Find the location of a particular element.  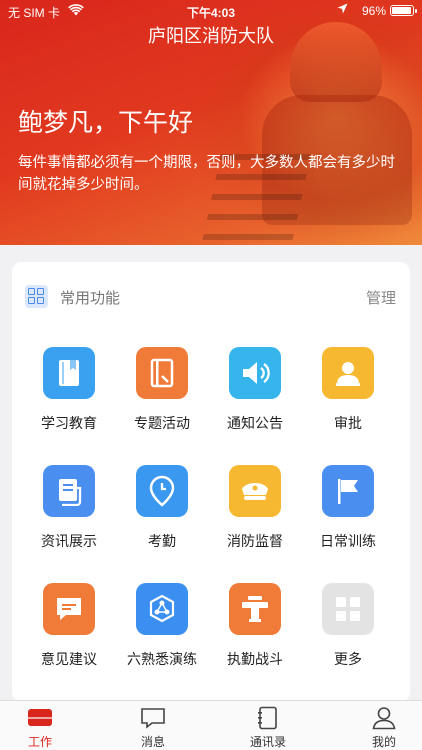

function-item-4: 资讯展示 is located at coordinates (61, 515).